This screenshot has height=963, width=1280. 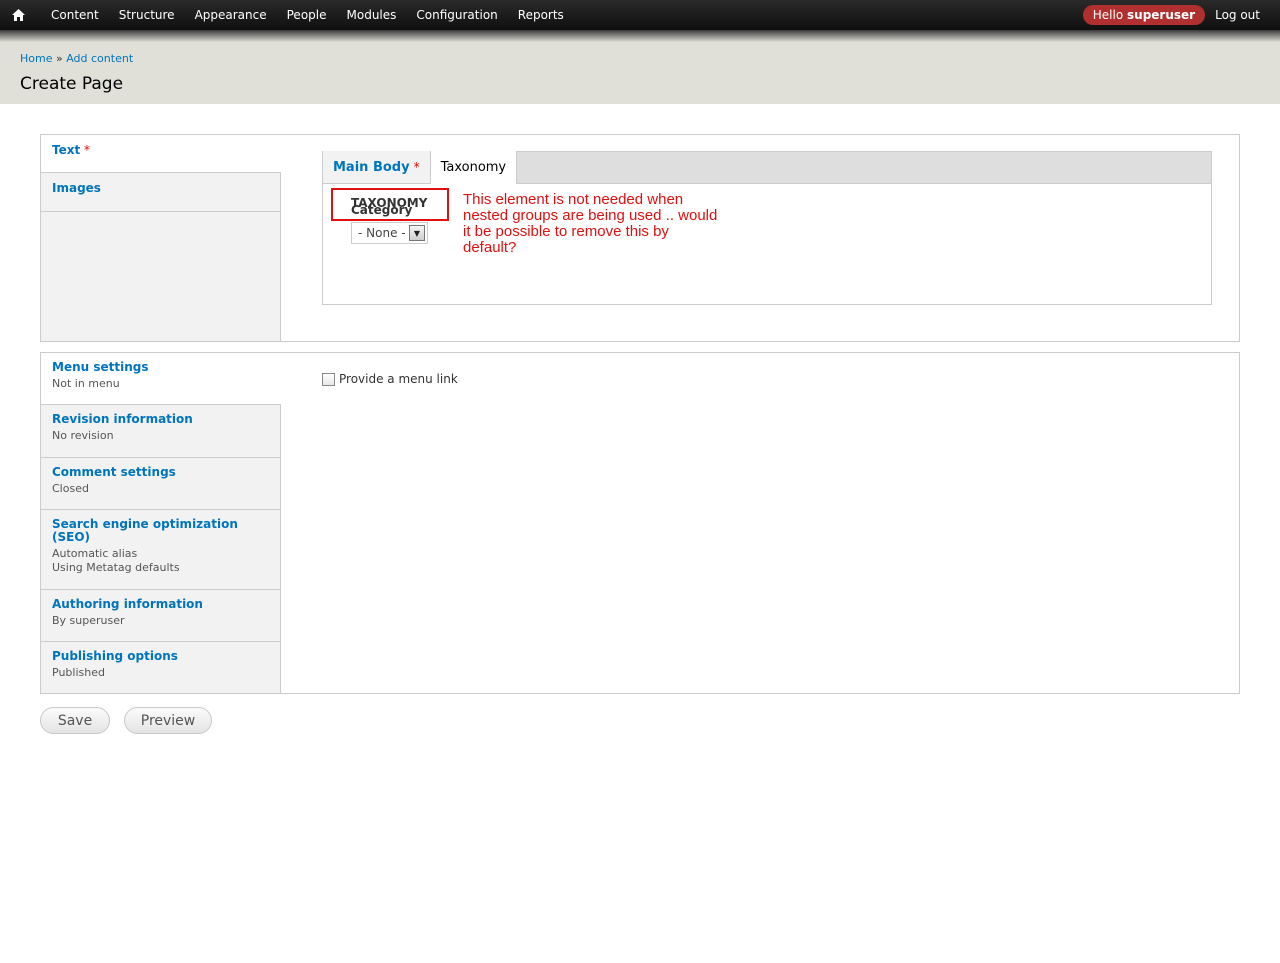 What do you see at coordinates (75, 720) in the screenshot?
I see `save-button: Save` at bounding box center [75, 720].